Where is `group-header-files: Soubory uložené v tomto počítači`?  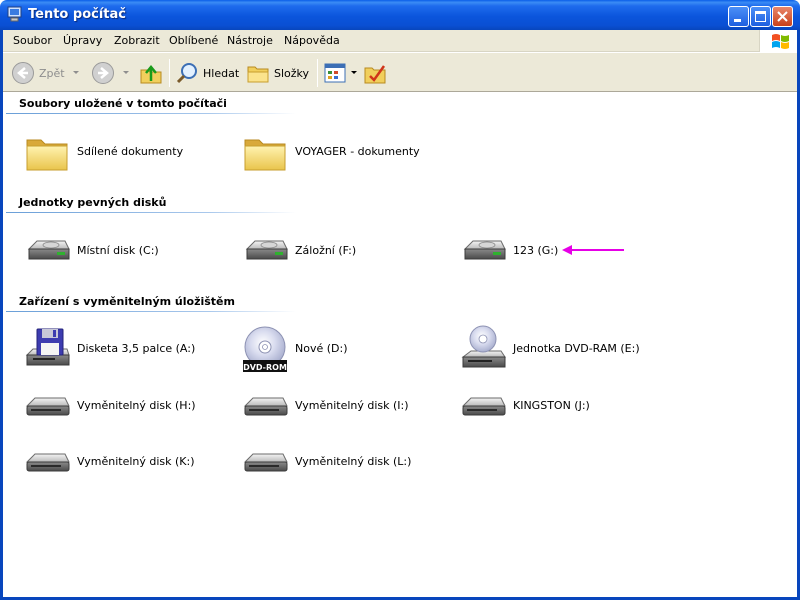 group-header-files: Soubory uložené v tomto počítači is located at coordinates (123, 103).